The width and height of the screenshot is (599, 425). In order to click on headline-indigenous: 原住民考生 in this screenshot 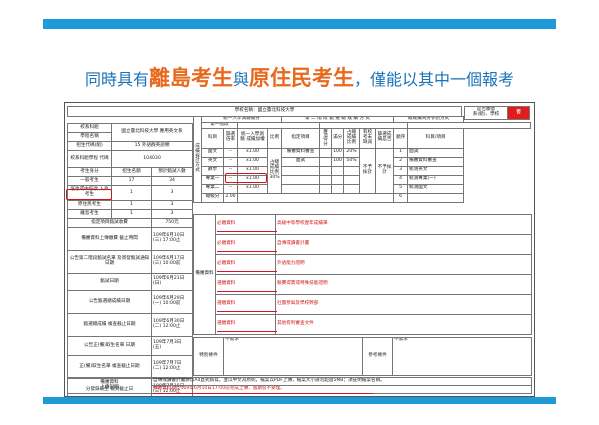, I will do `click(301, 78)`.